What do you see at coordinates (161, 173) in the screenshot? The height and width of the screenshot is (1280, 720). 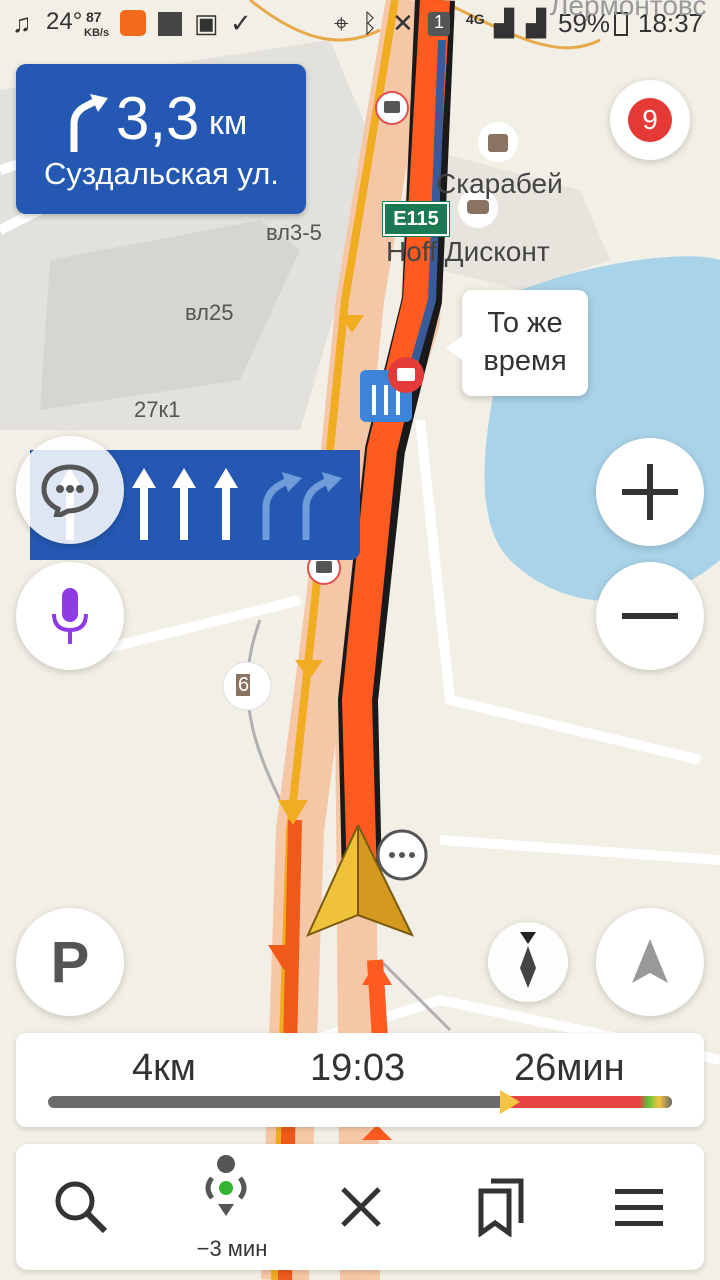 I see `maneuver-street: Суздальская ул.` at bounding box center [161, 173].